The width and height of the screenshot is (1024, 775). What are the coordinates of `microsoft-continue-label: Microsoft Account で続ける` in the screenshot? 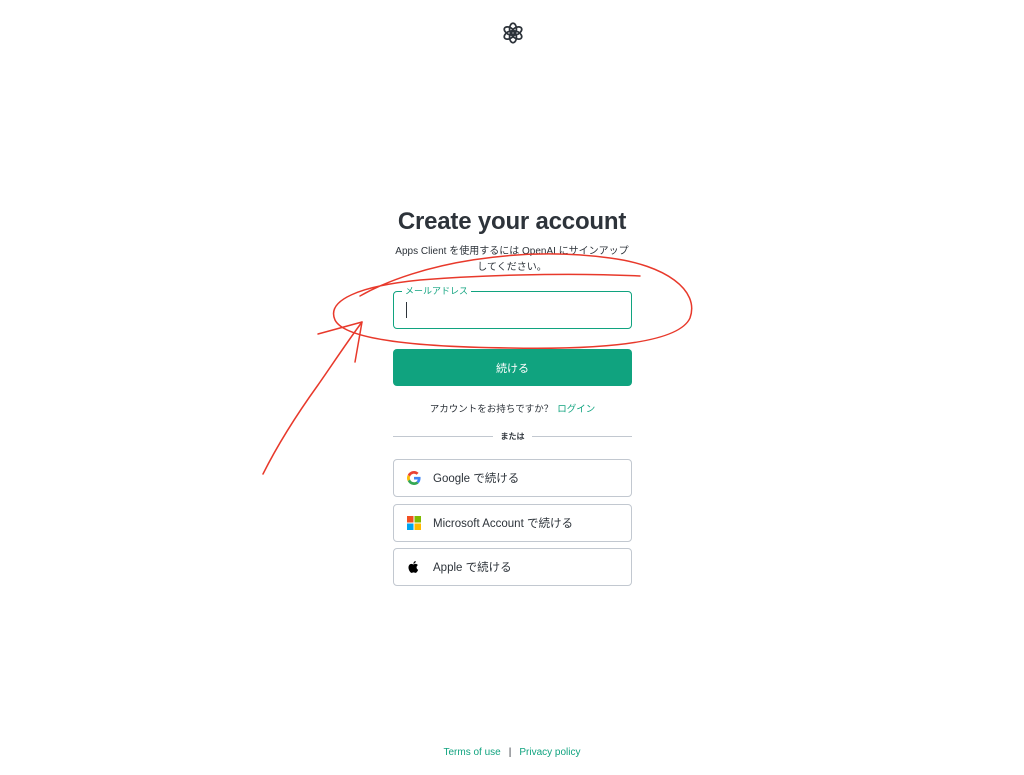 It's located at (503, 524).